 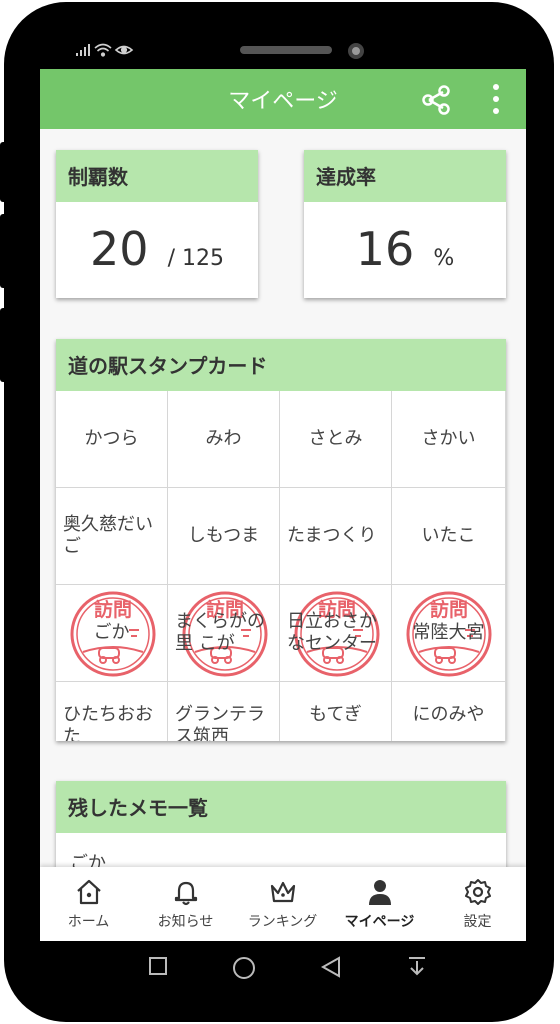 I want to click on stamp-cell-label: 日立おさかなセンター, so click(x=332, y=632).